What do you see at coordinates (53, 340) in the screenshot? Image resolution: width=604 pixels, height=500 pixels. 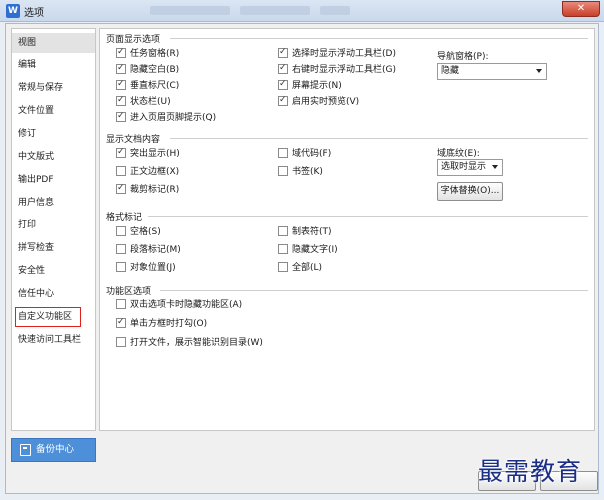 I see `sidebar-item-quick-access-toolbar: 快速访问工具栏` at bounding box center [53, 340].